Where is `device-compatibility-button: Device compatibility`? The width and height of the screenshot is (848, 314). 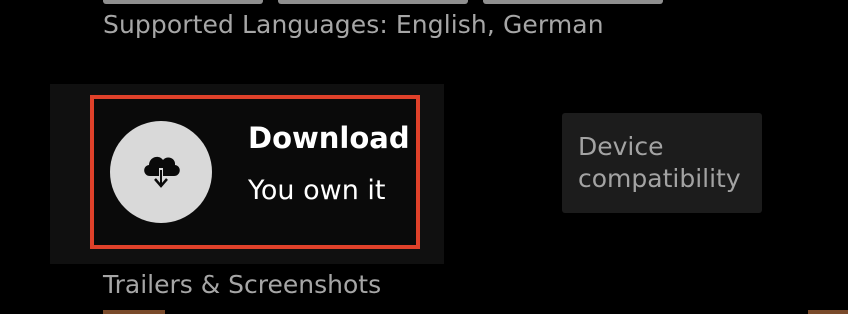
device-compatibility-button: Device compatibility is located at coordinates (662, 163).